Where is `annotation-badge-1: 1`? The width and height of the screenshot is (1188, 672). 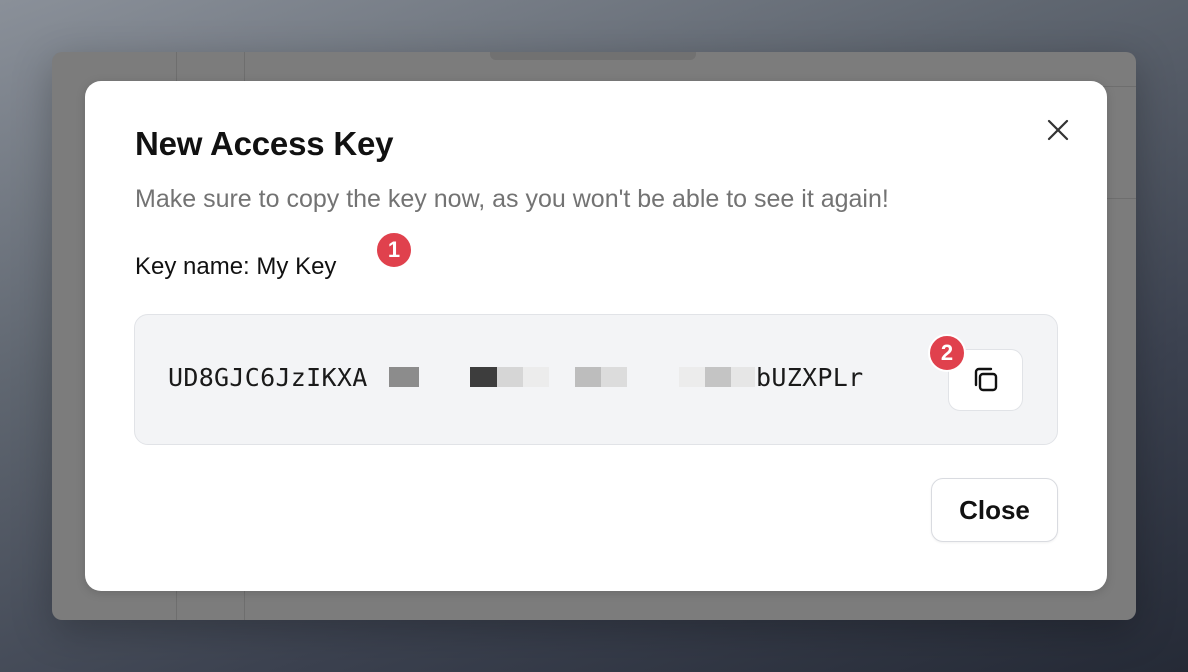 annotation-badge-1: 1 is located at coordinates (394, 250).